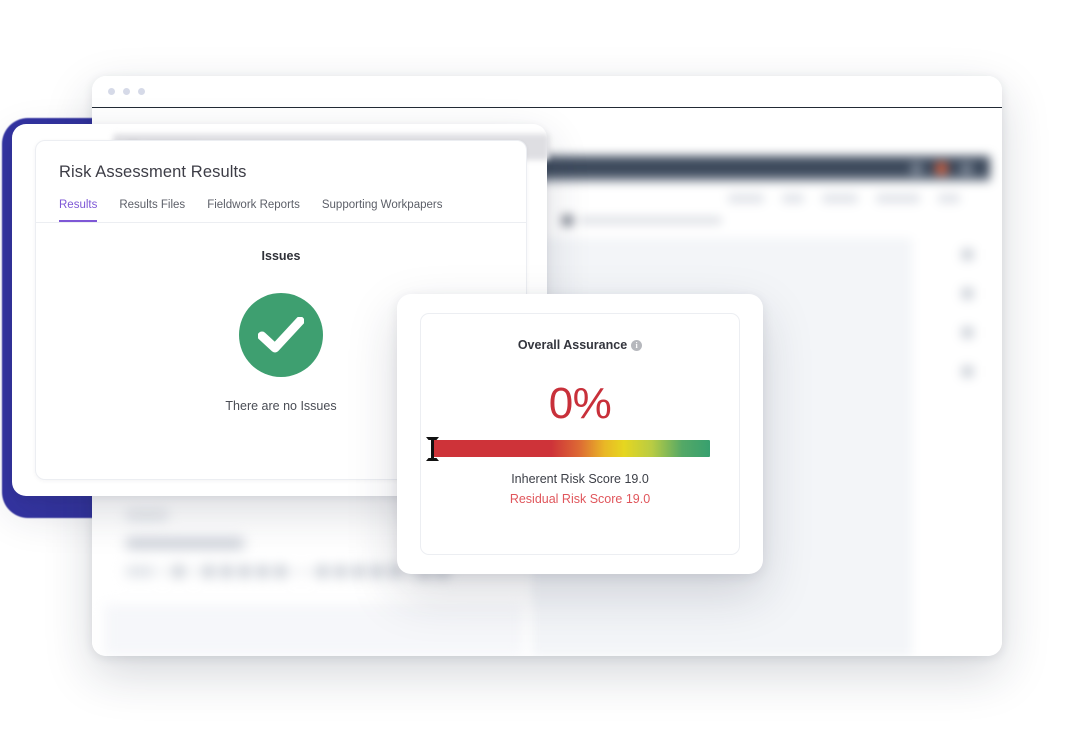 This screenshot has height=752, width=1080. Describe the element at coordinates (126, 91) in the screenshot. I see `browser-dot-yellow` at that location.